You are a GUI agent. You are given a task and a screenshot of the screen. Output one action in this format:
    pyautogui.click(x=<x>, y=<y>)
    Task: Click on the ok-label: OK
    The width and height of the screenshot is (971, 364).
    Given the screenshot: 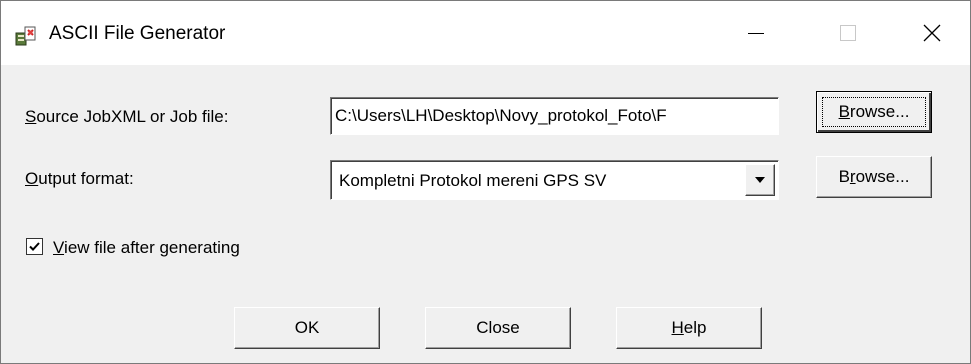 What is the action you would take?
    pyautogui.click(x=307, y=327)
    